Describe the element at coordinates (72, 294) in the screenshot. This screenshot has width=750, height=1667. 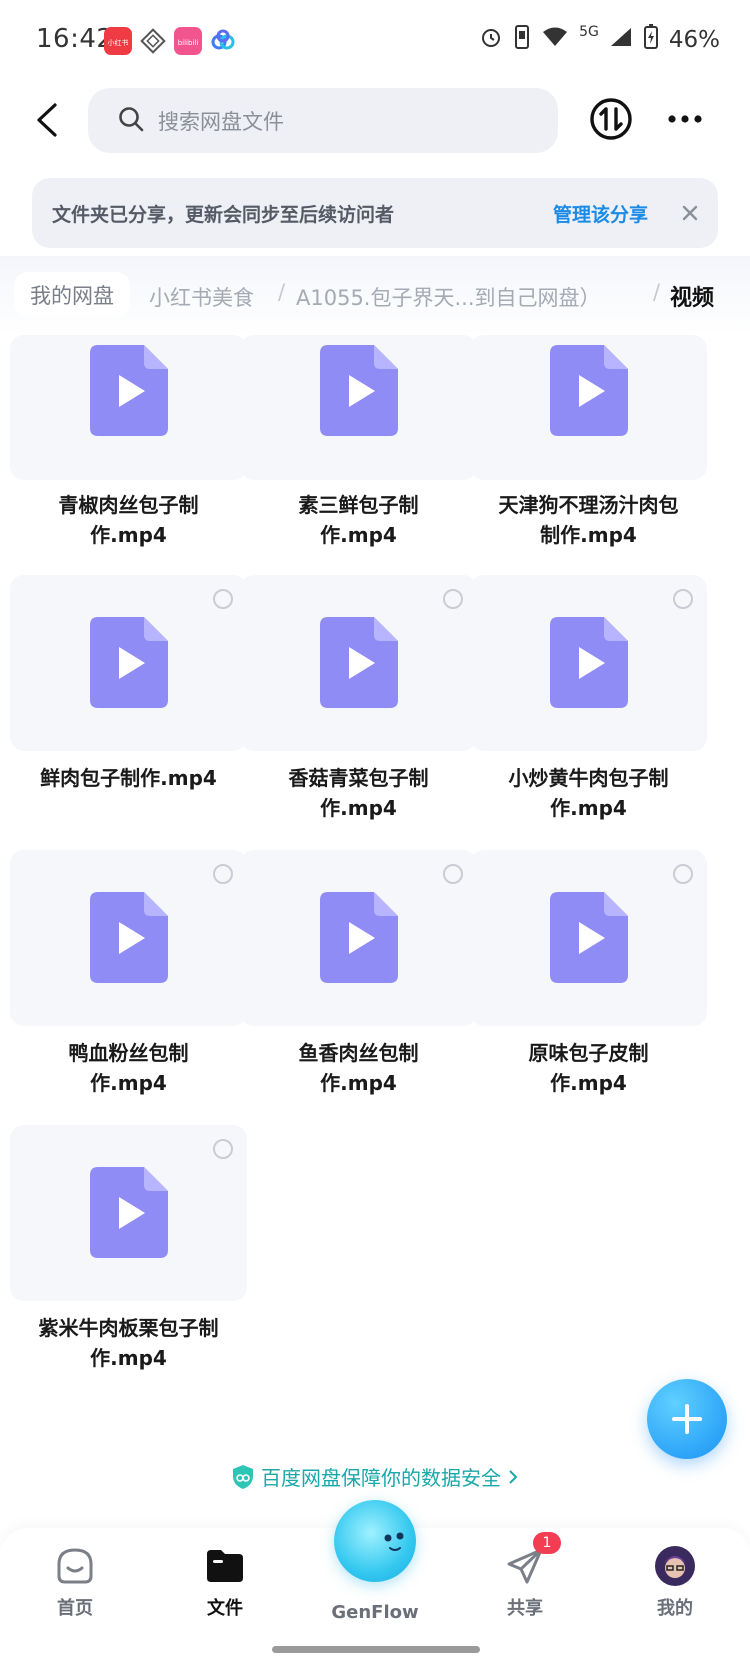
I see `breadcrumb-item-root: 我的网盘` at that location.